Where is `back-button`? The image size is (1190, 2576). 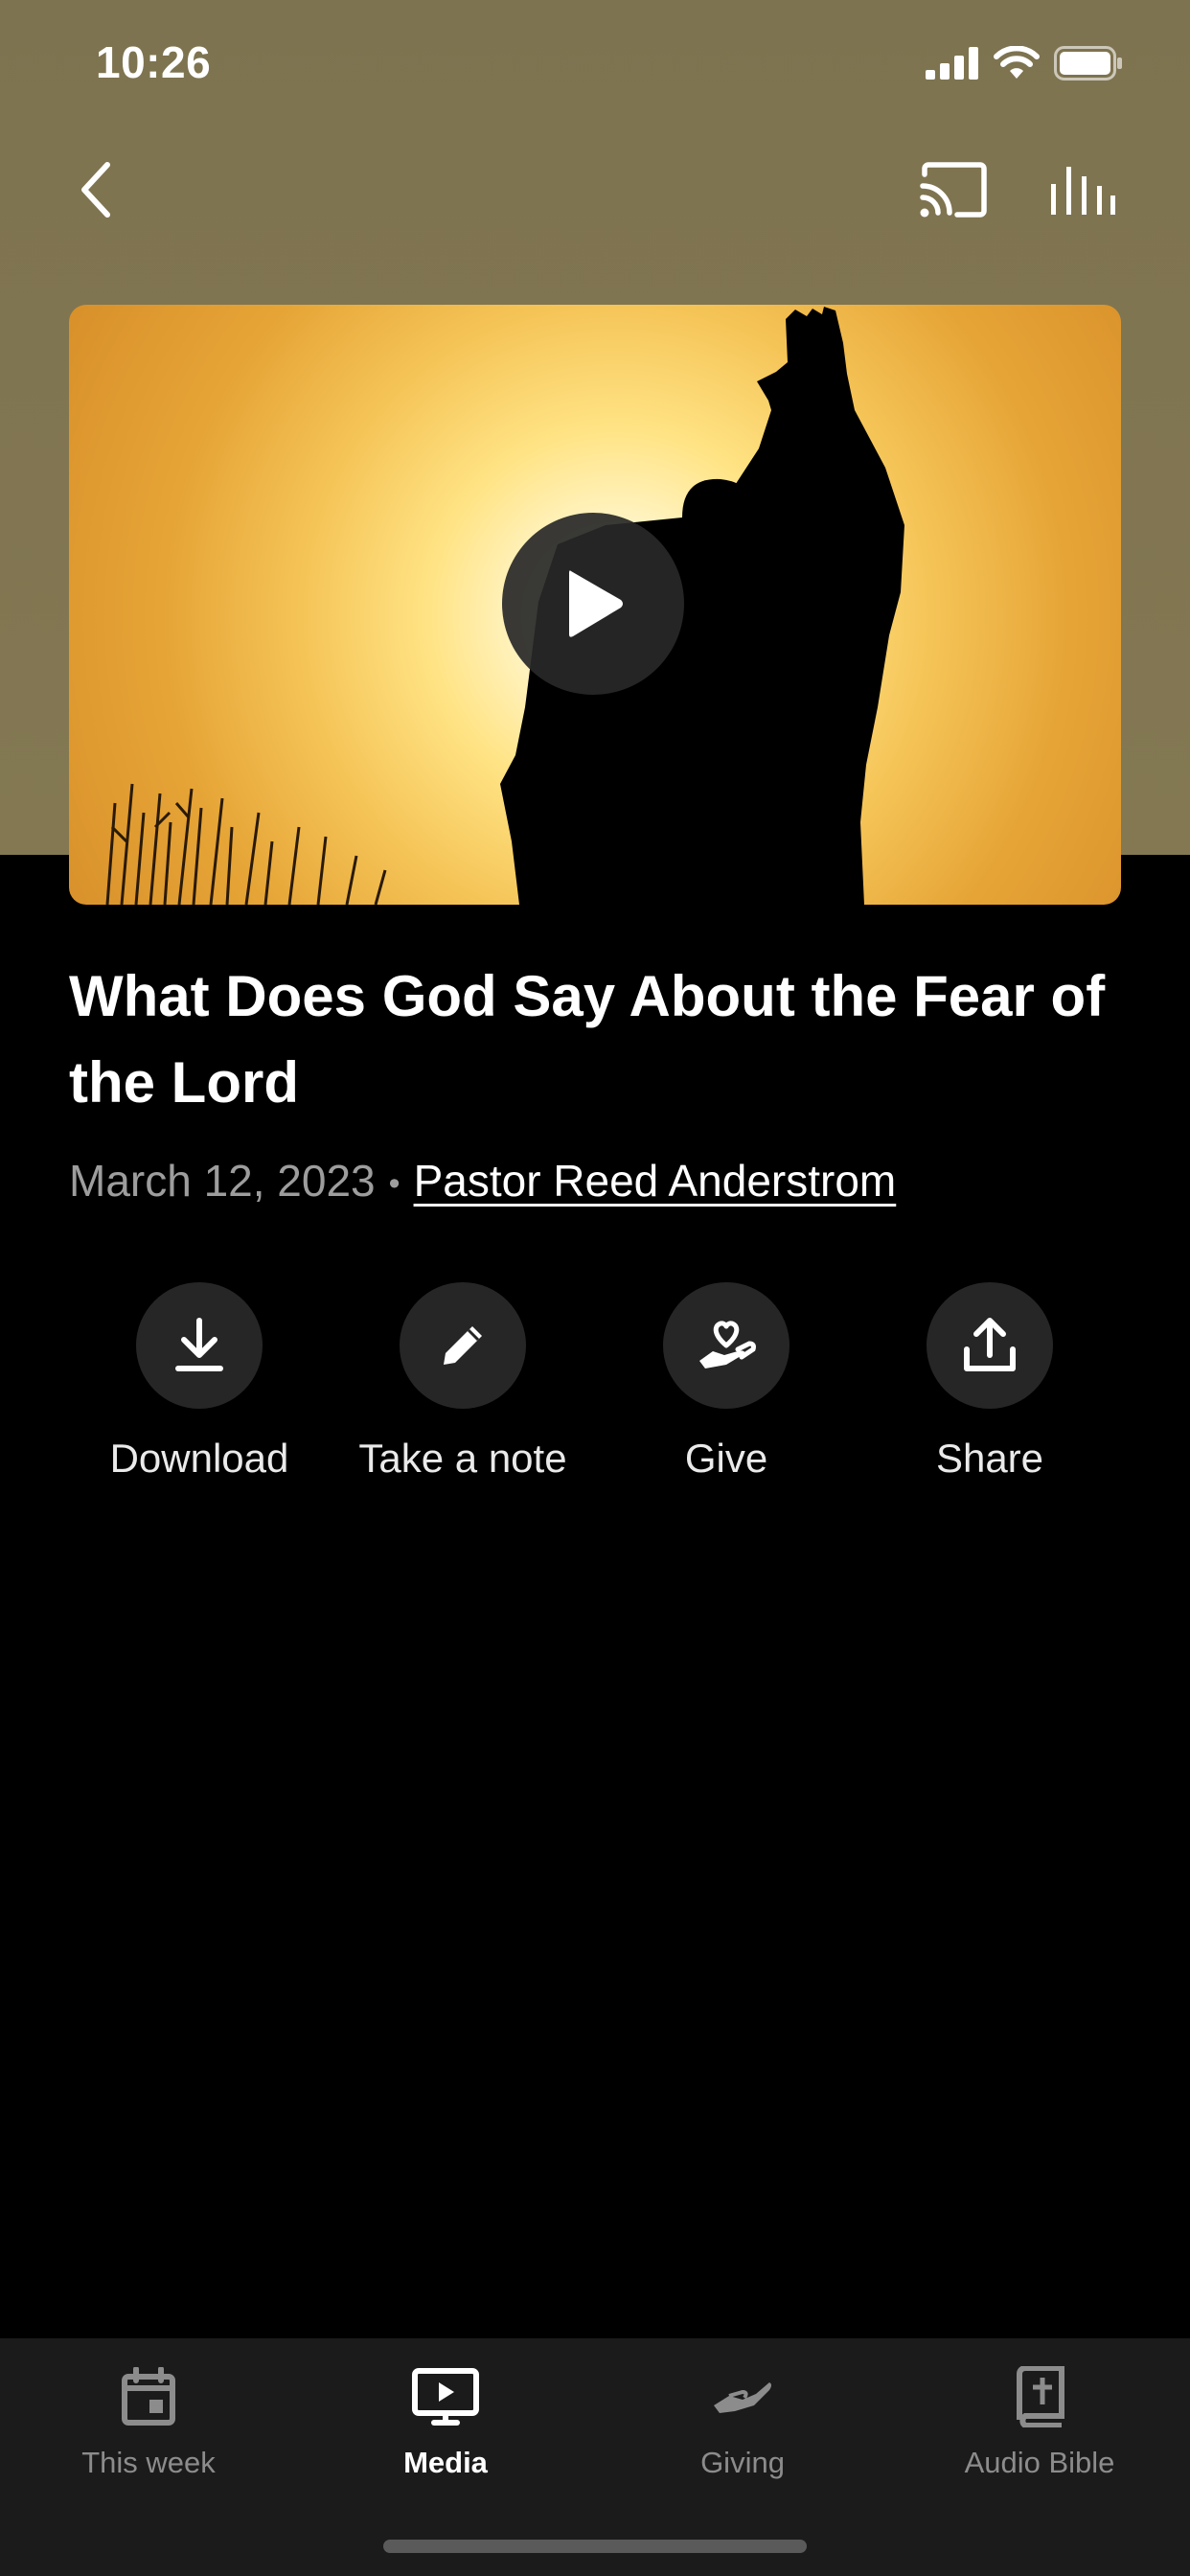
back-button is located at coordinates (95, 189).